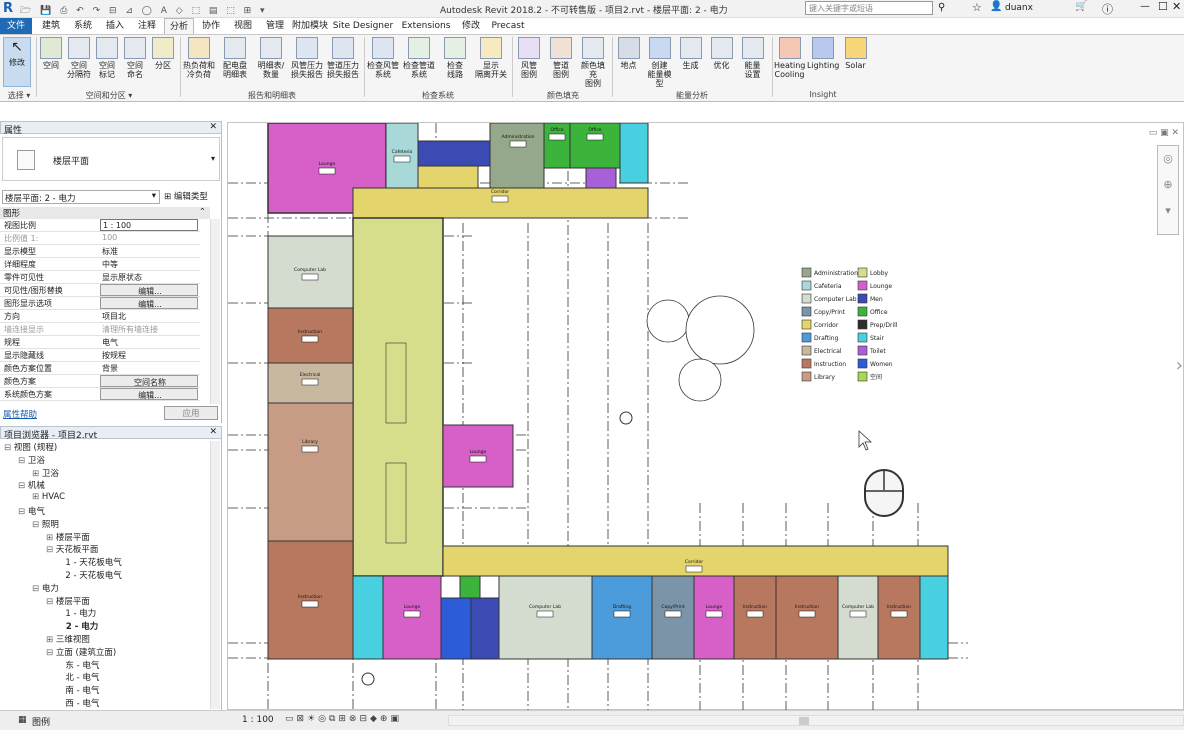 This screenshot has height=730, width=1184. What do you see at coordinates (79, 690) in the screenshot?
I see `tree-item: 南 - 电气` at bounding box center [79, 690].